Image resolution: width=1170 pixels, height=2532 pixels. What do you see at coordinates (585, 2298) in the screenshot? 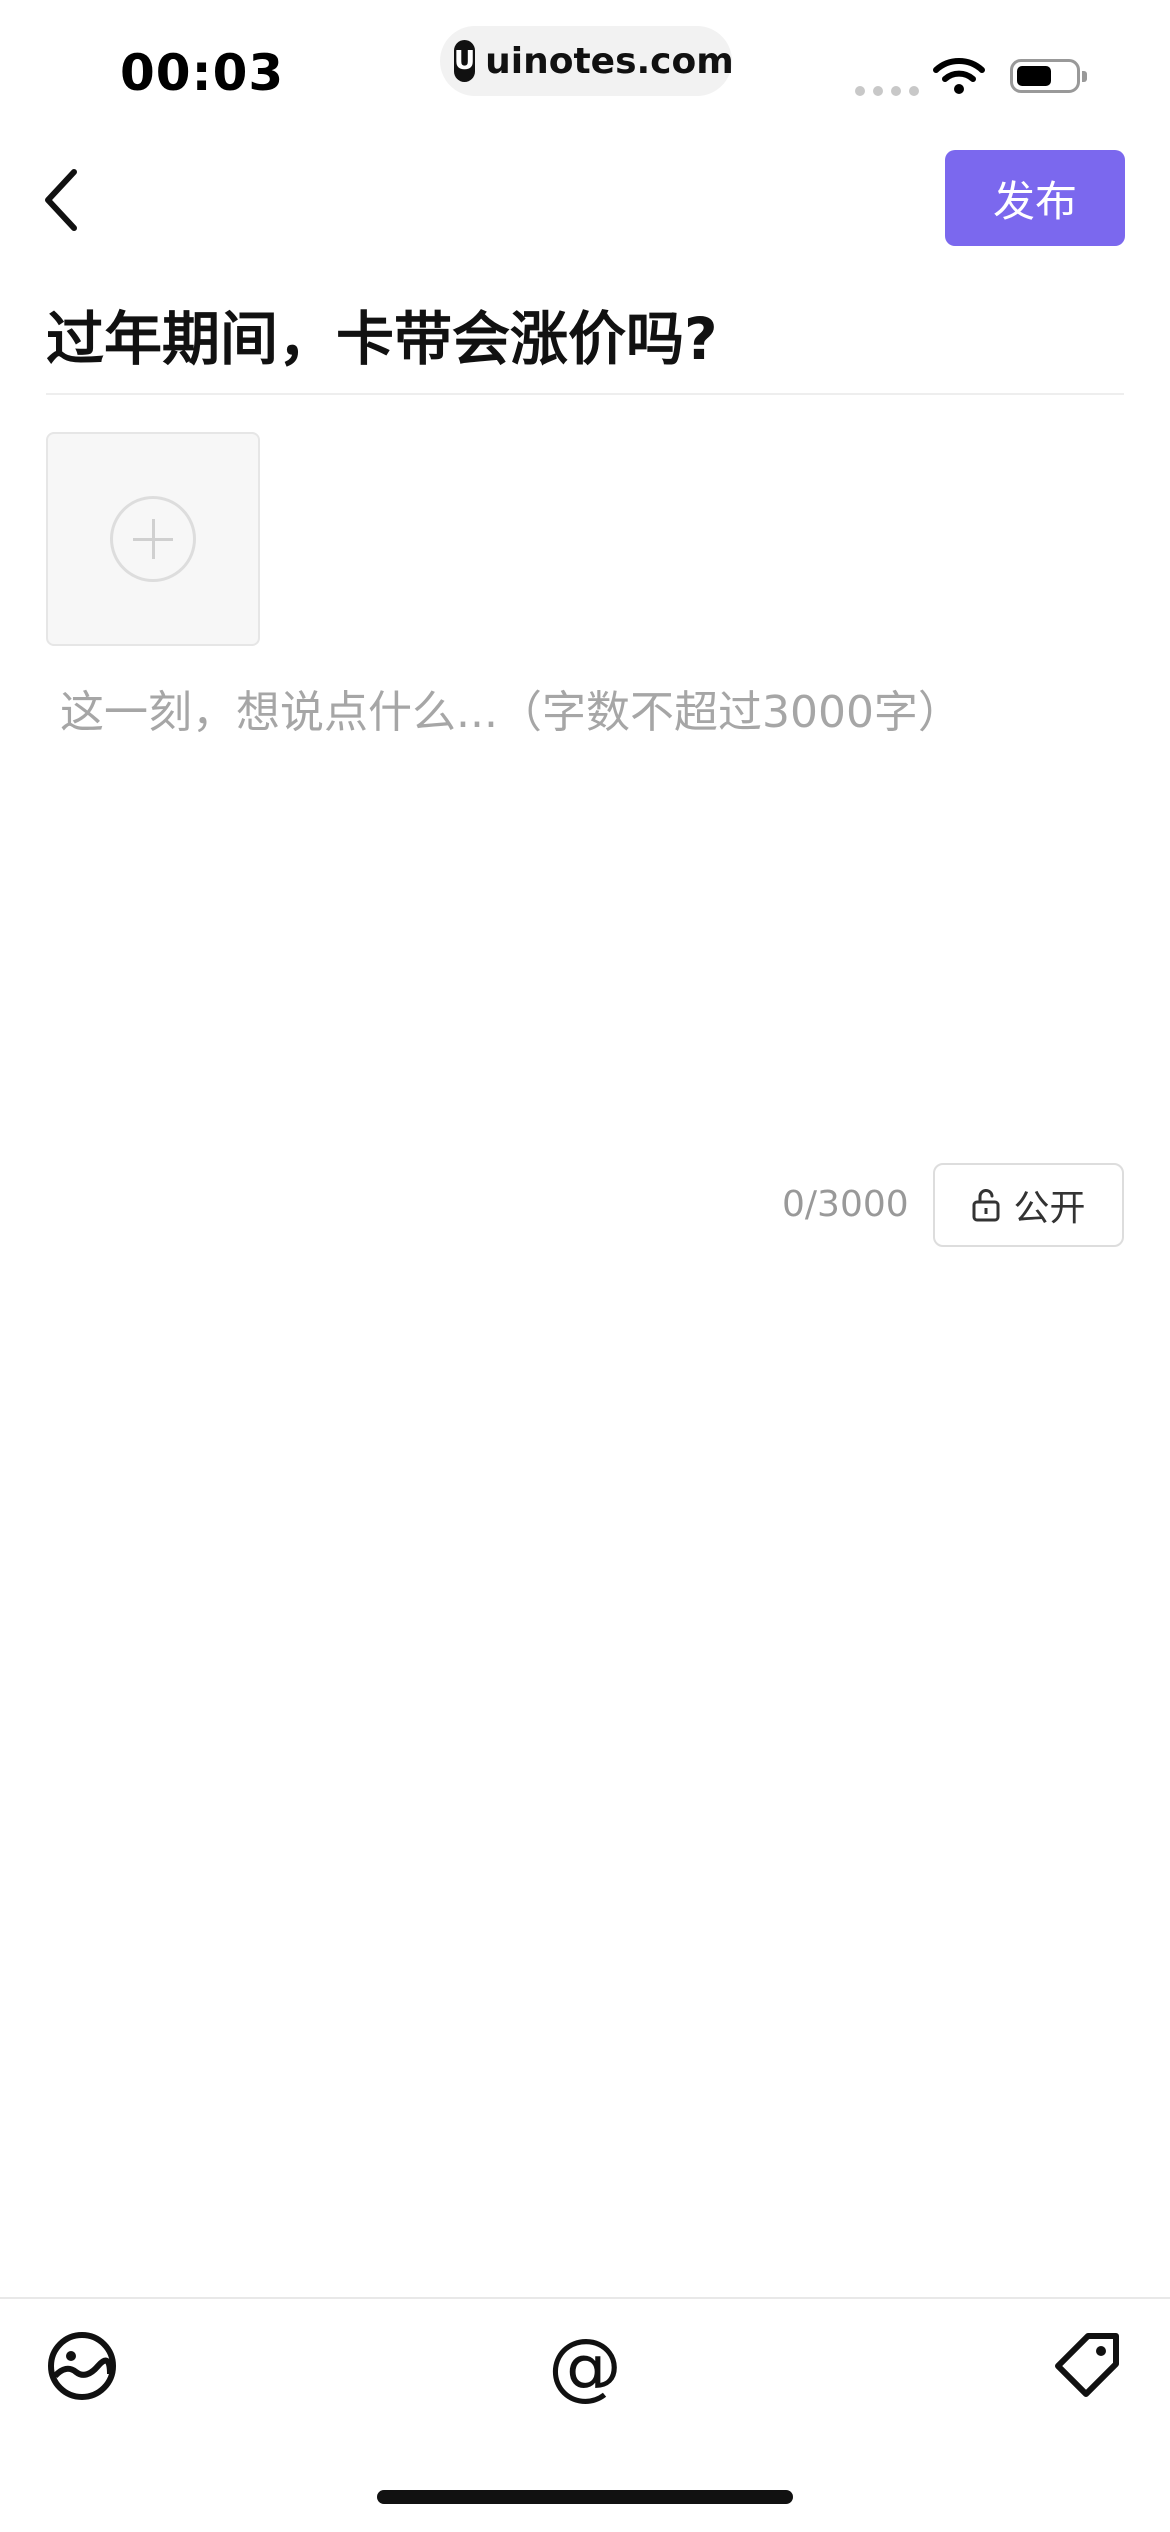
I see `toolbar-divider` at bounding box center [585, 2298].